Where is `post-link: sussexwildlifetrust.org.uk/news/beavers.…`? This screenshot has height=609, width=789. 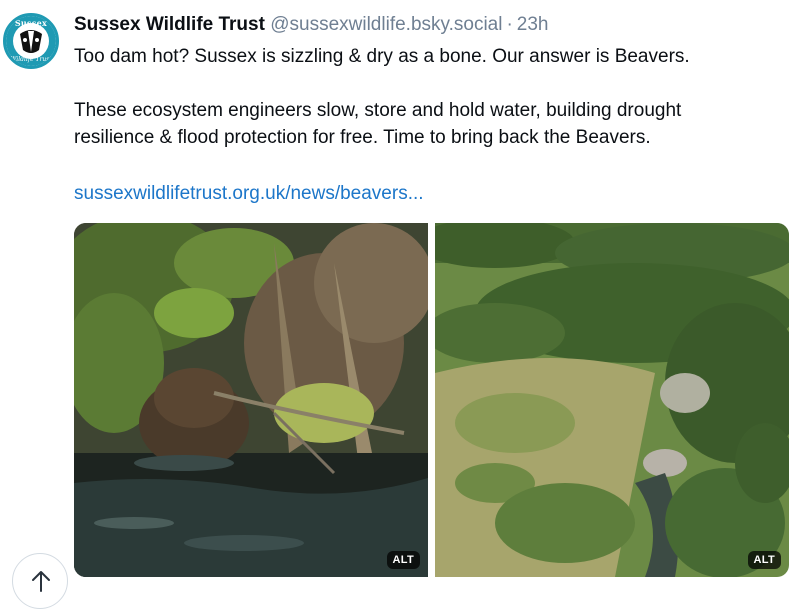 post-link: sussexwildlifetrust.org.uk/news/beavers.… is located at coordinates (249, 193).